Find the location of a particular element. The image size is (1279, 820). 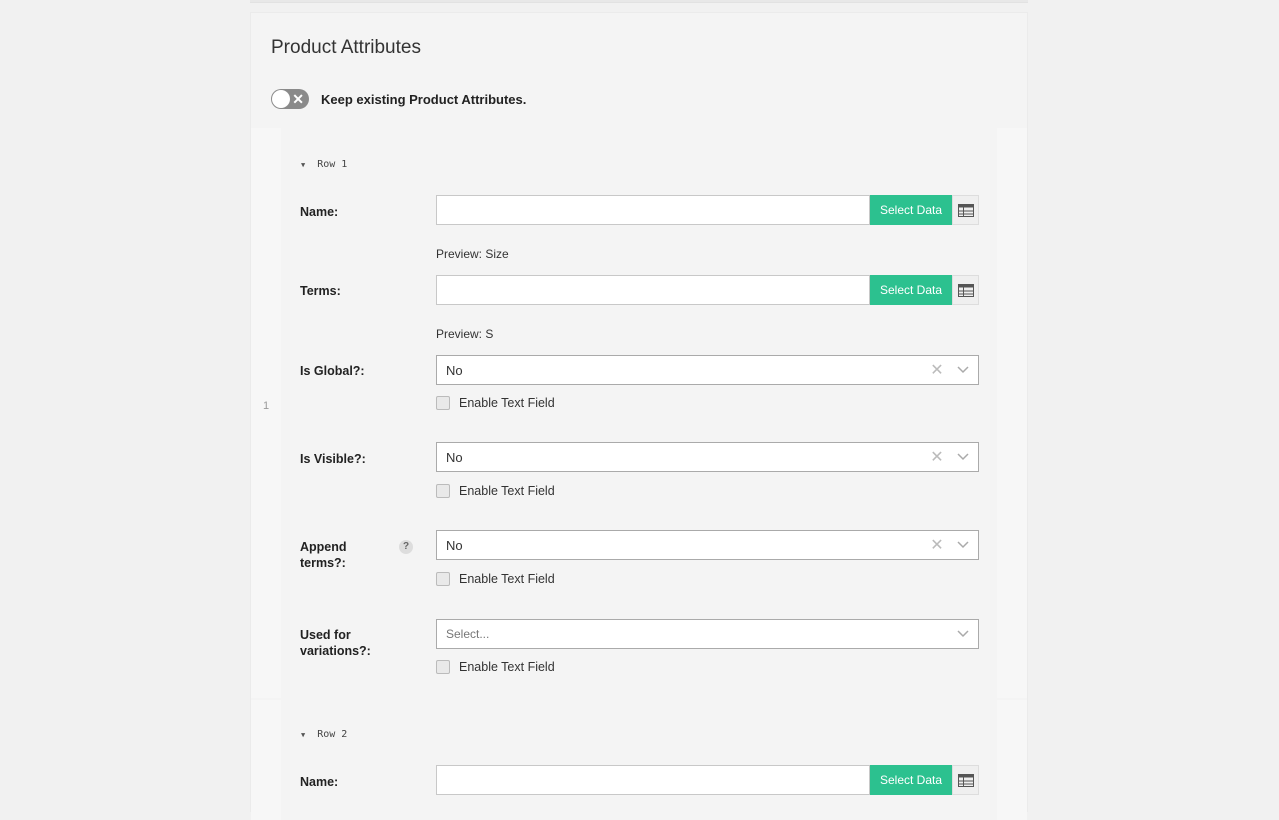

is-visible-value: No is located at coordinates (454, 457).